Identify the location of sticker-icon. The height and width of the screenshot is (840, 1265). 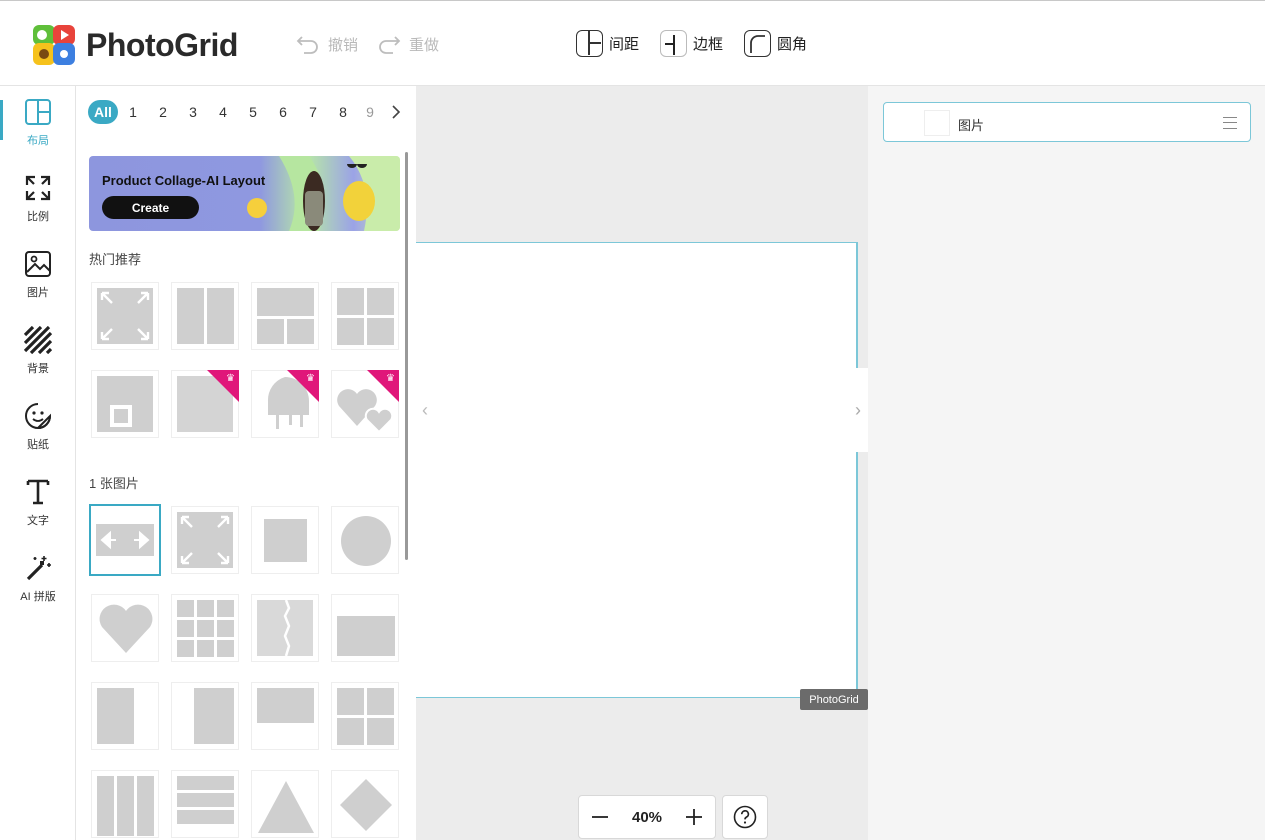
(38, 416).